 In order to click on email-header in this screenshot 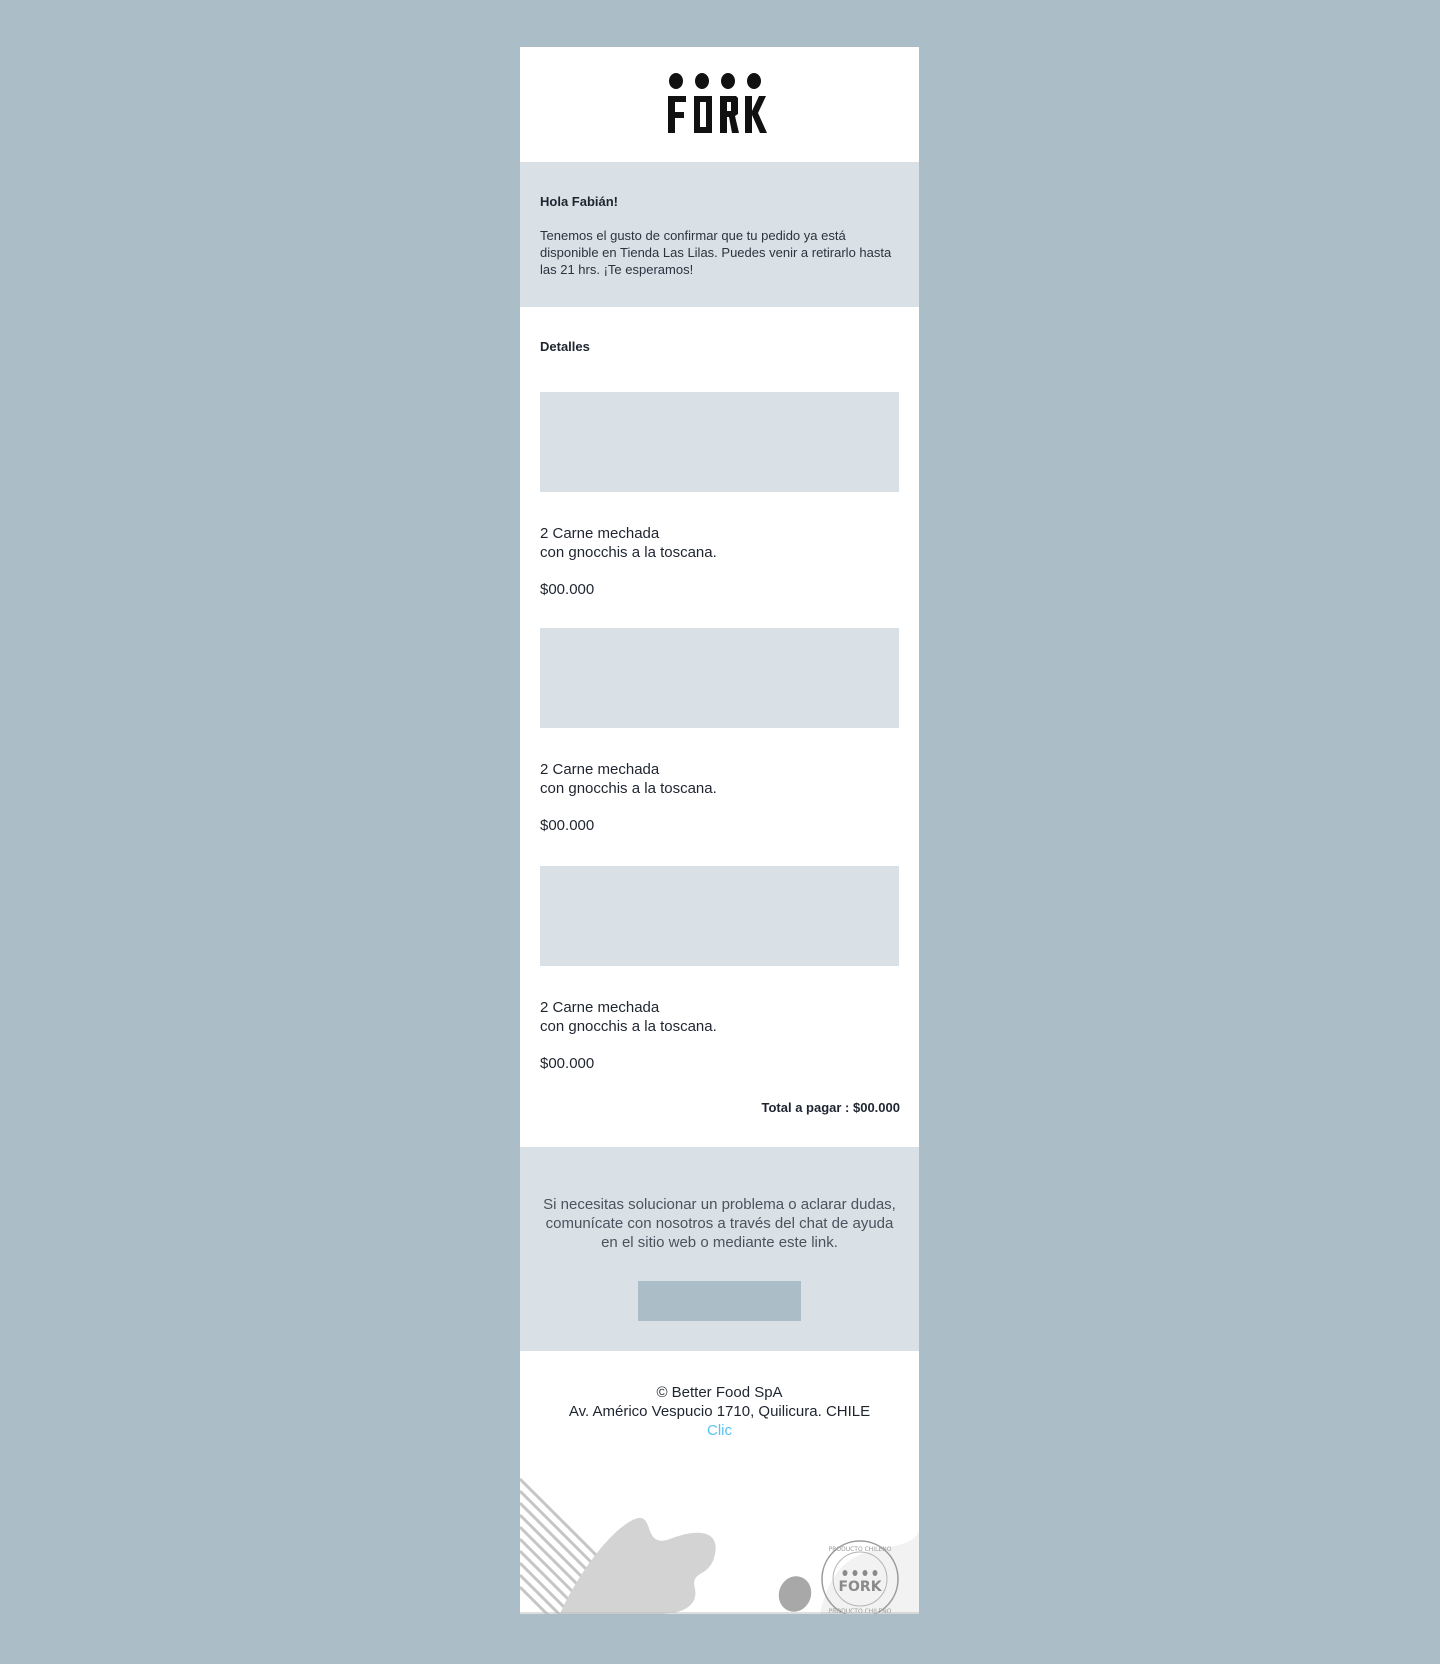, I will do `click(719, 104)`.